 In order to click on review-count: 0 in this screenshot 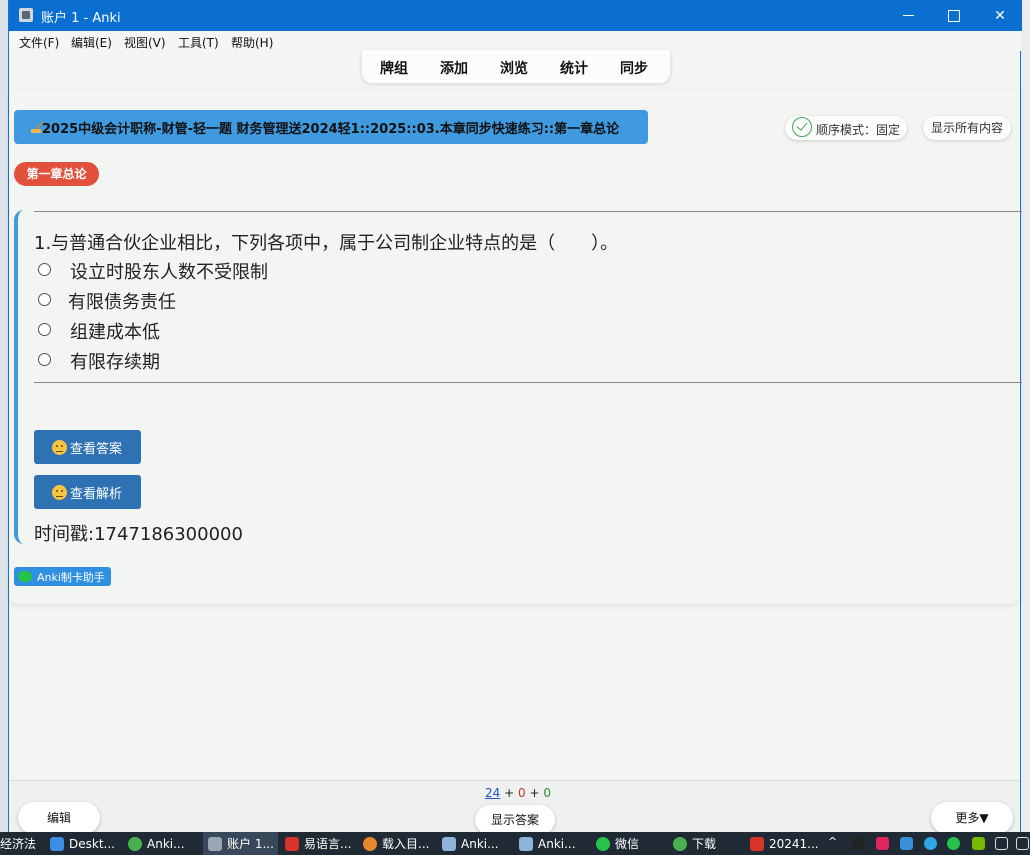, I will do `click(547, 793)`.